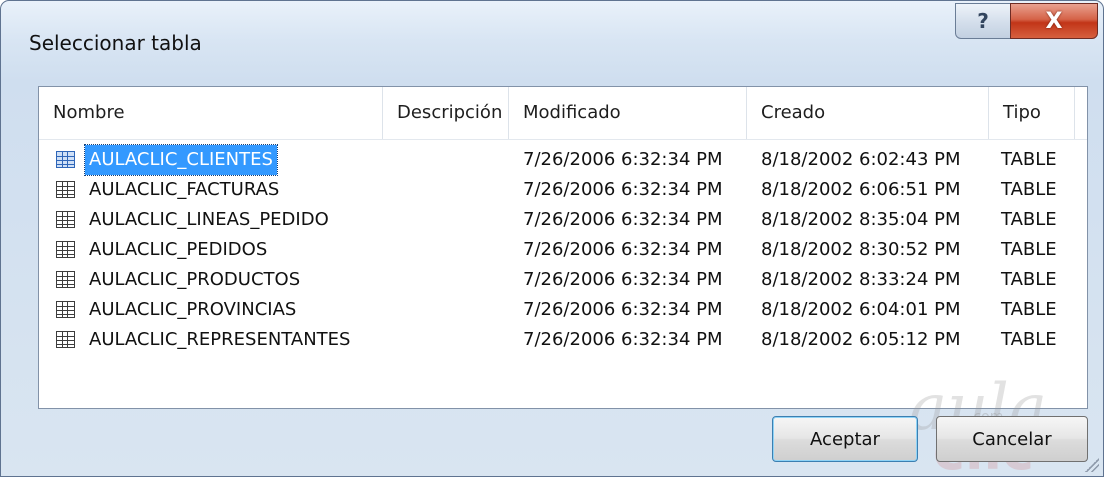  What do you see at coordinates (861, 309) in the screenshot?
I see `table-created: 8/18/2002 6:04:01 PM` at bounding box center [861, 309].